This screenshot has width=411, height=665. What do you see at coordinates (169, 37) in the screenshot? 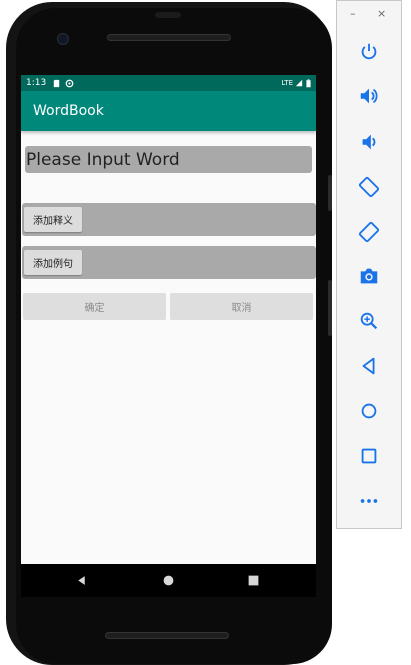
I see `earpiece-speaker` at bounding box center [169, 37].